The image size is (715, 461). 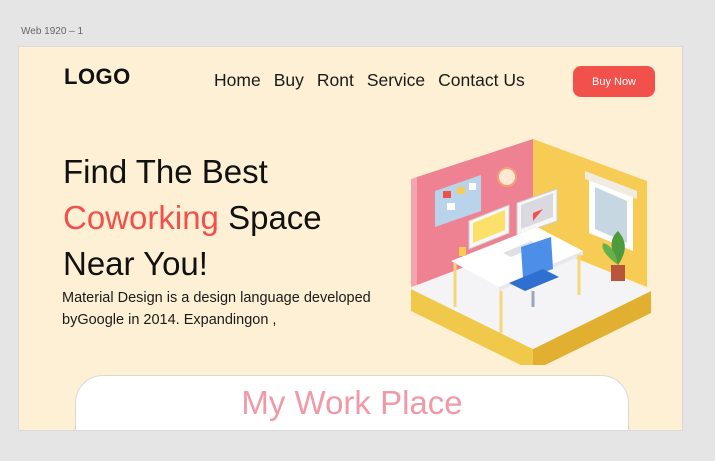 I want to click on work-place-card: My Work Place, so click(x=352, y=402).